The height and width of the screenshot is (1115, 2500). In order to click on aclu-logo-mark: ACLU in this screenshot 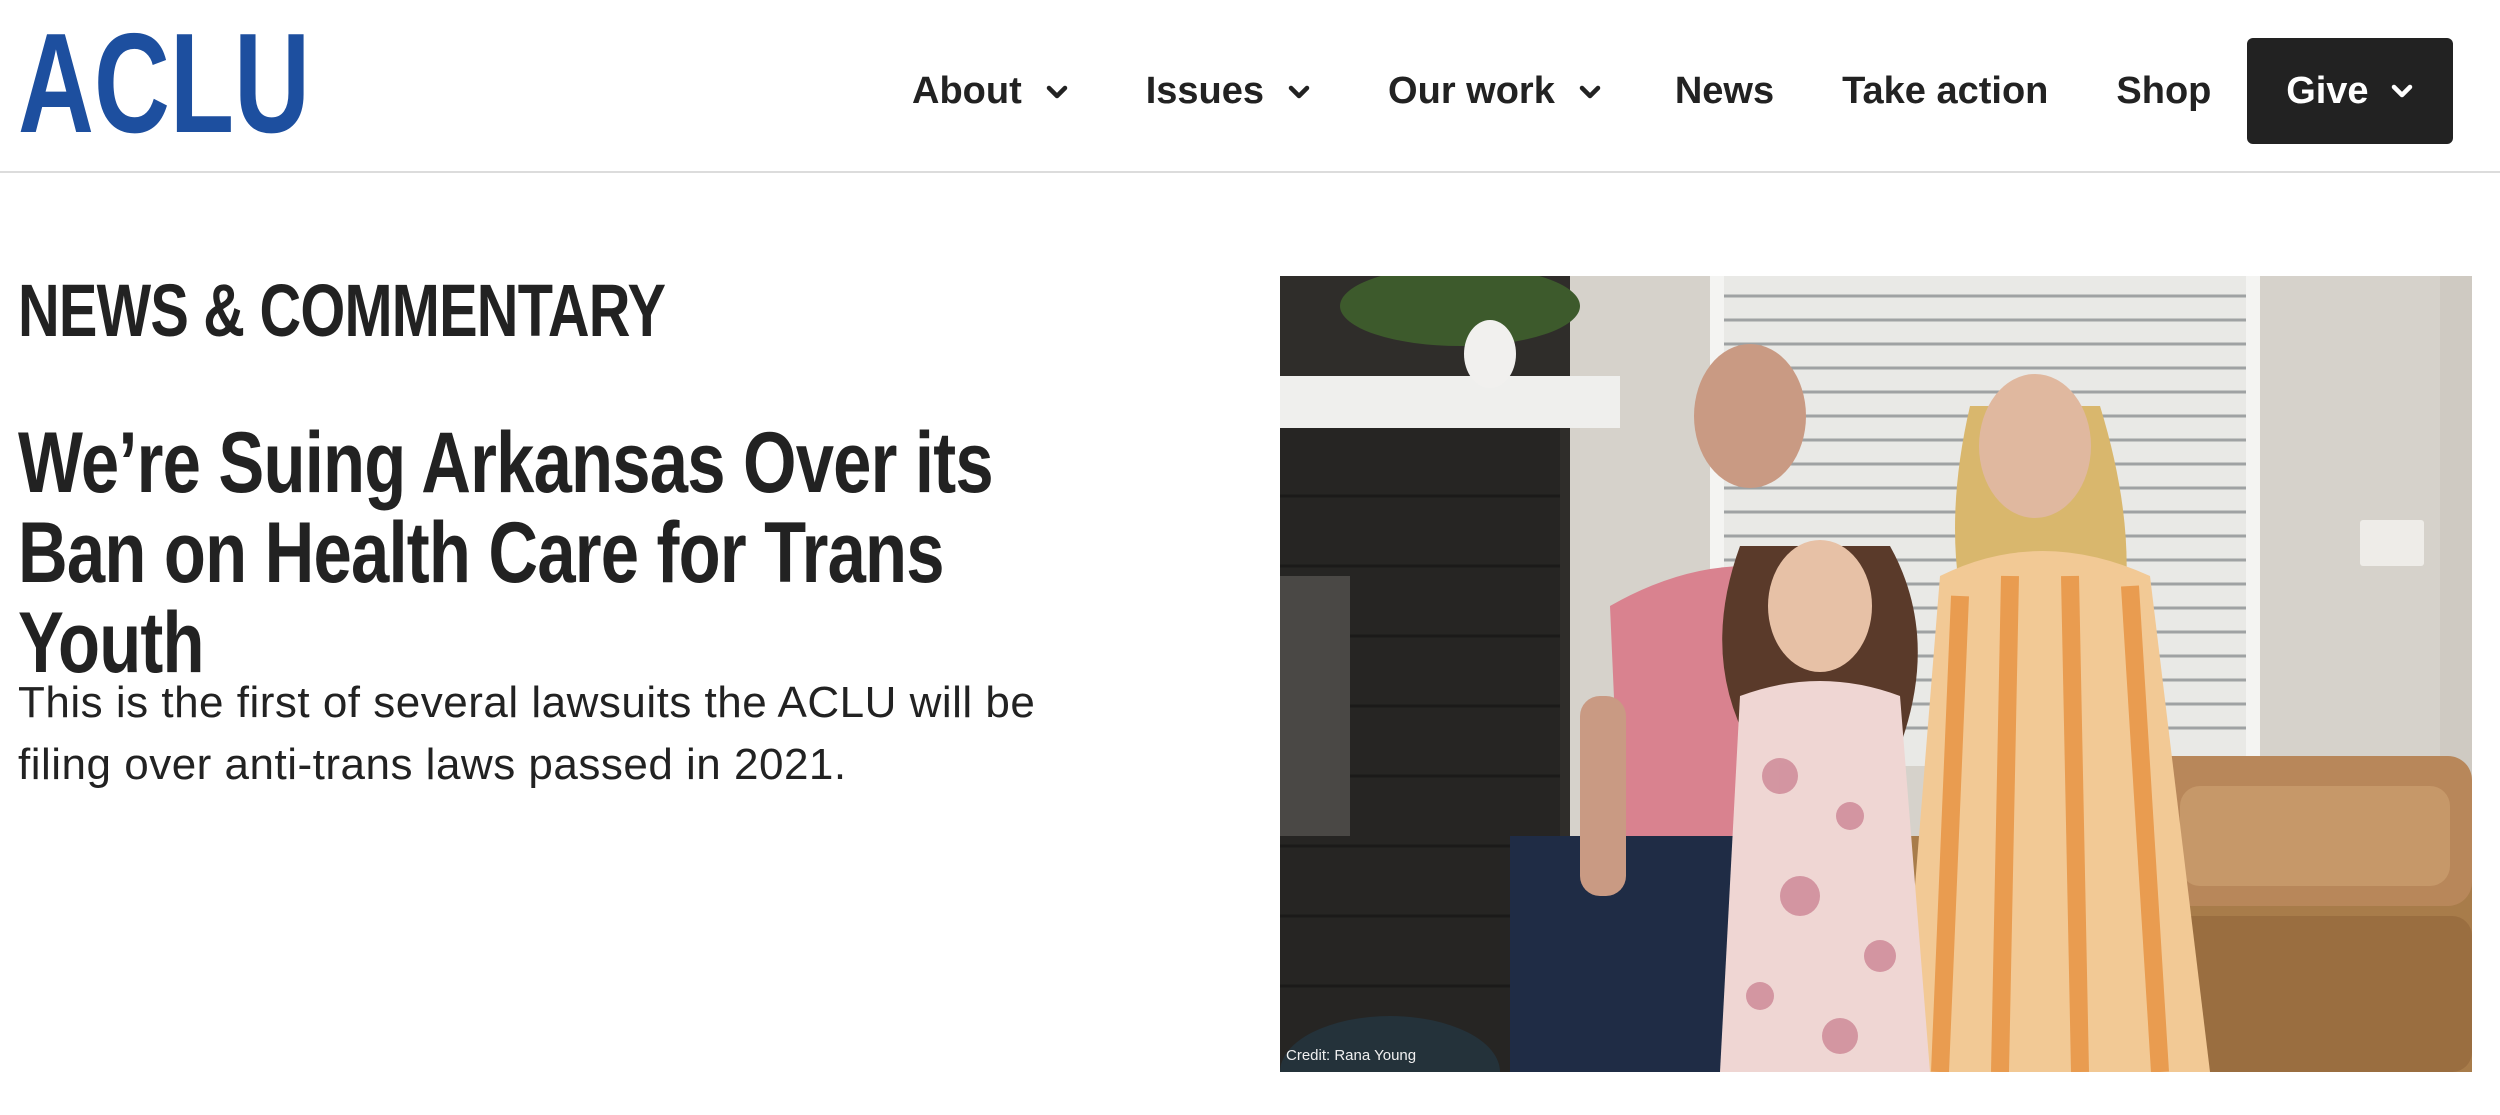, I will do `click(164, 83)`.